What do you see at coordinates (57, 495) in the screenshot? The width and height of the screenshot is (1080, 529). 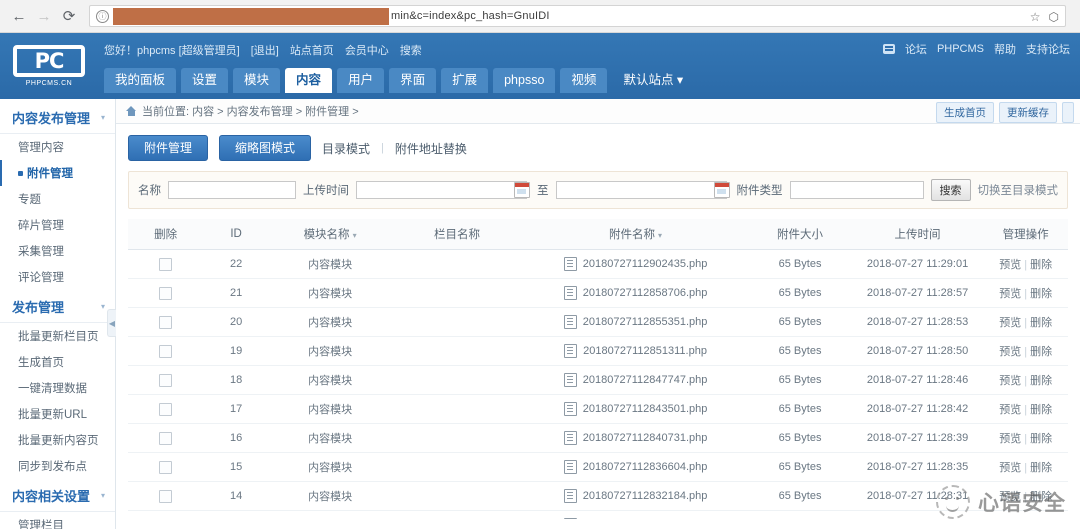 I see `sidebar-group-content-settings: 内容相关设置 ▾` at bounding box center [57, 495].